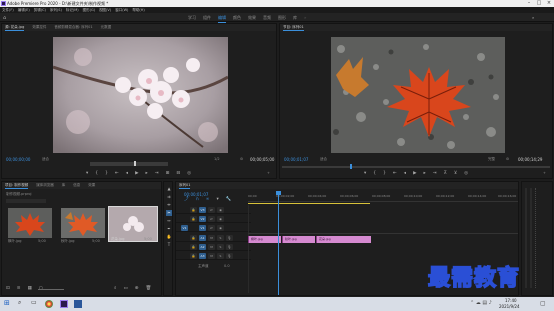 The image size is (554, 311). Describe the element at coordinates (218, 200) in the screenshot. I see `add-marker-icon: ▾` at that location.